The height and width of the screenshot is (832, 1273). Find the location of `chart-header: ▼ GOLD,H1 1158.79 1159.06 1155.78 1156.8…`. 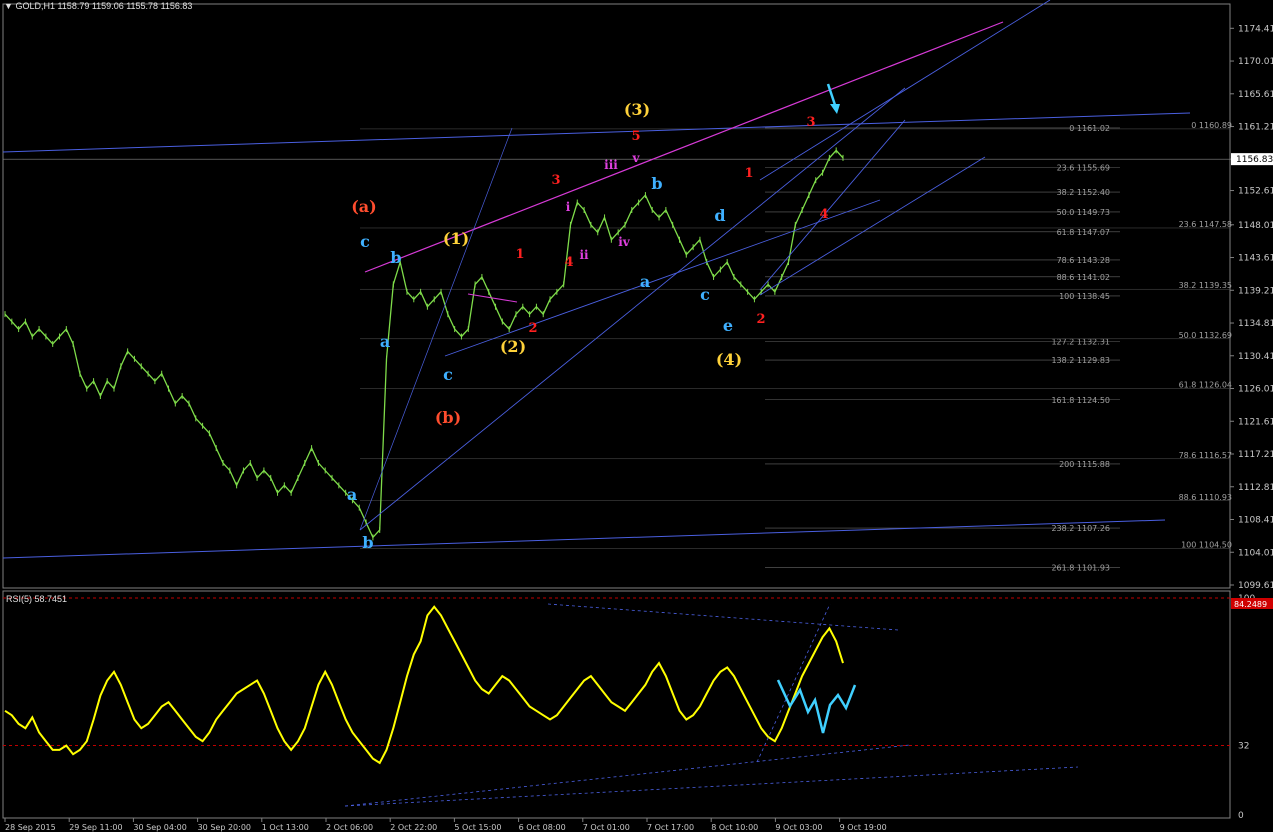

chart-header: ▼ GOLD,H1 1158.79 1159.06 1155.78 1156.8… is located at coordinates (98, 6).